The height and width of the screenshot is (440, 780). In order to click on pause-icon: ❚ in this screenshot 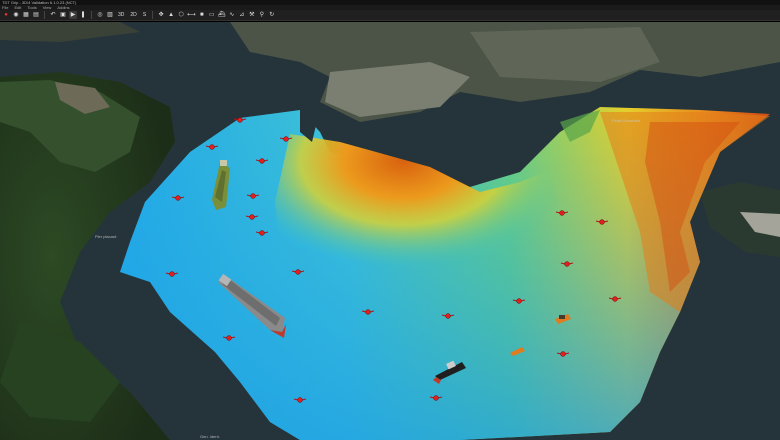, I will do `click(83, 15)`.